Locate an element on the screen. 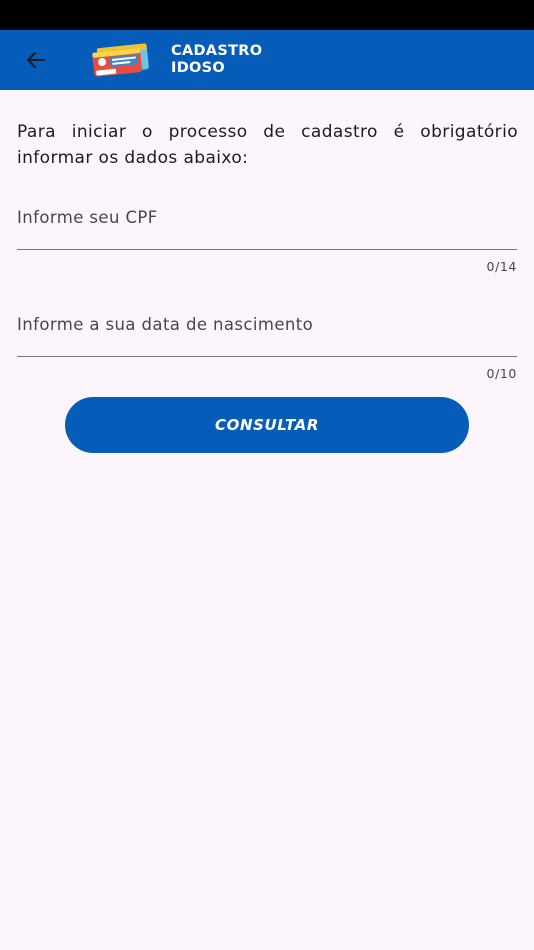 This screenshot has height=950, width=534. status-bar is located at coordinates (267, 15).